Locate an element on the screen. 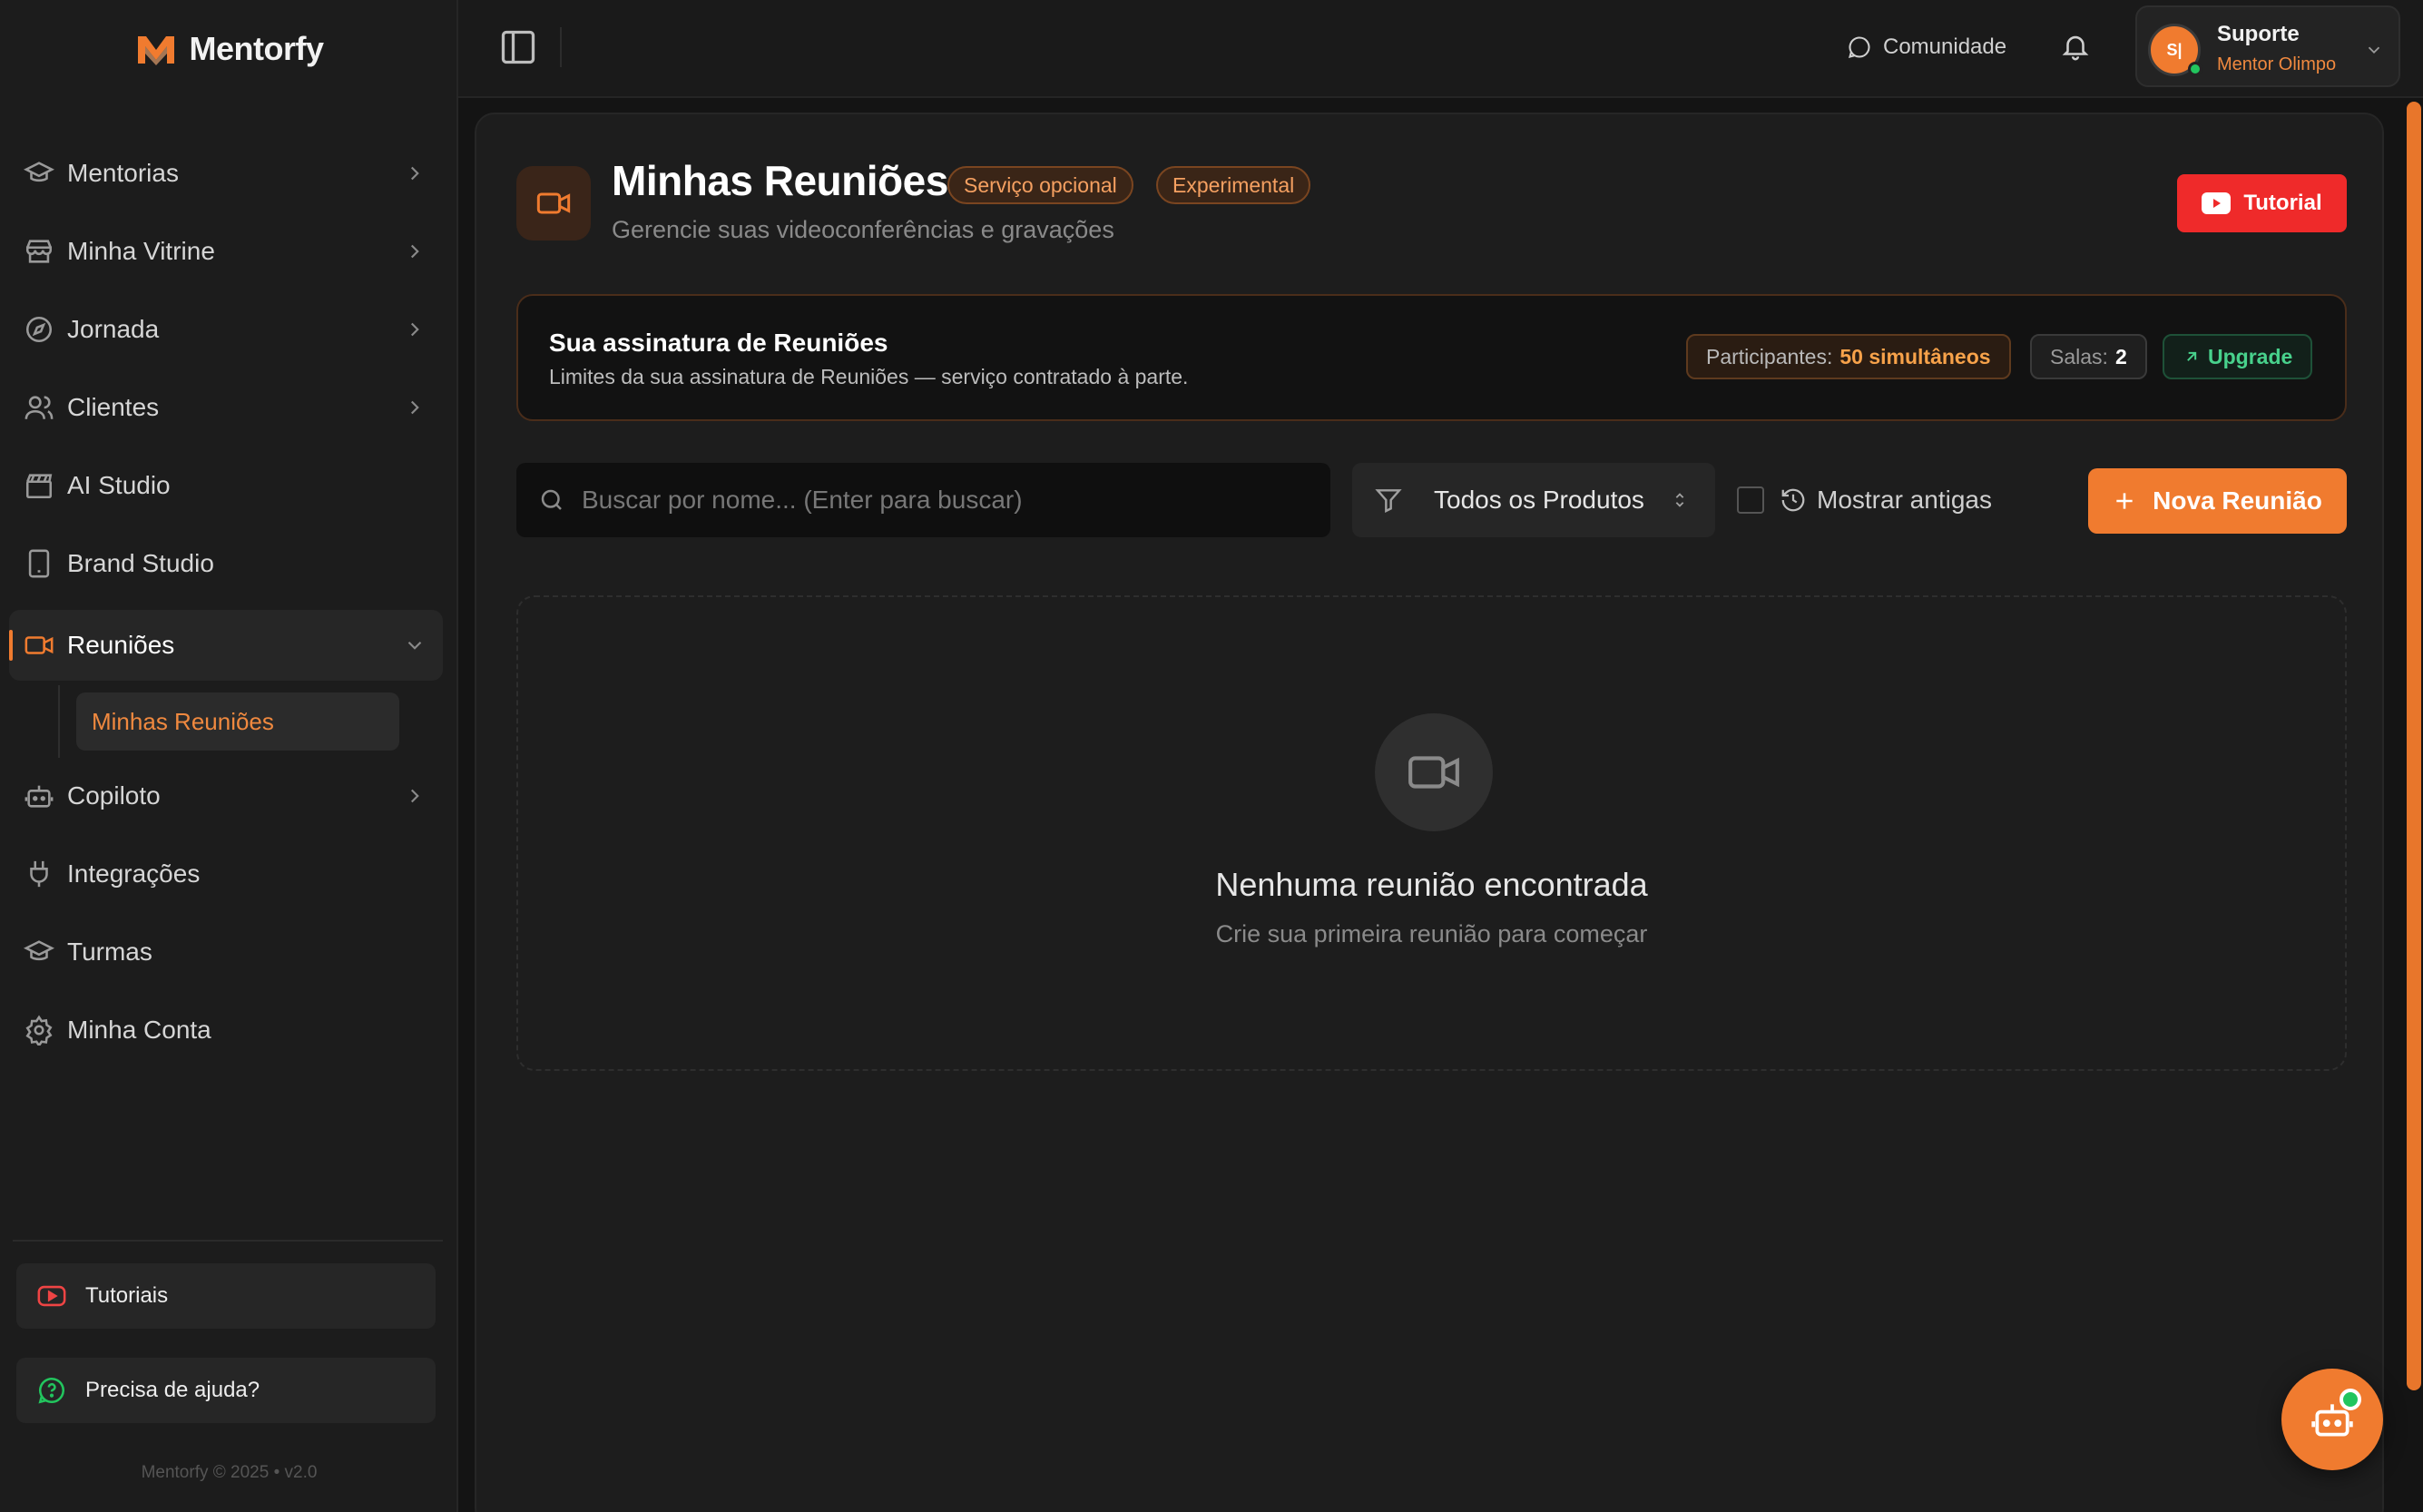 This screenshot has height=1512, width=2423. rooms-badge: Salas: 2 is located at coordinates (2088, 356).